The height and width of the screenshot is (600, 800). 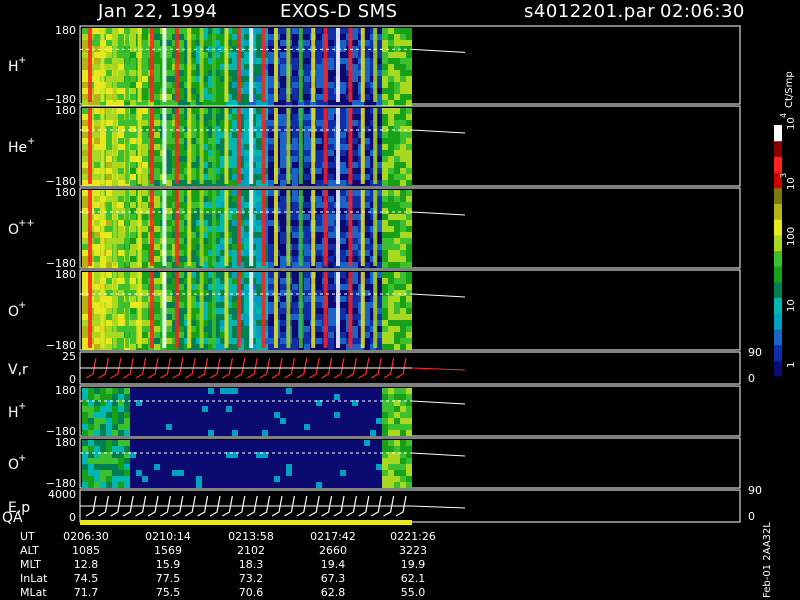 What do you see at coordinates (385, 504) in the screenshot?
I see `panel-e-p: 90040000E,p` at bounding box center [385, 504].